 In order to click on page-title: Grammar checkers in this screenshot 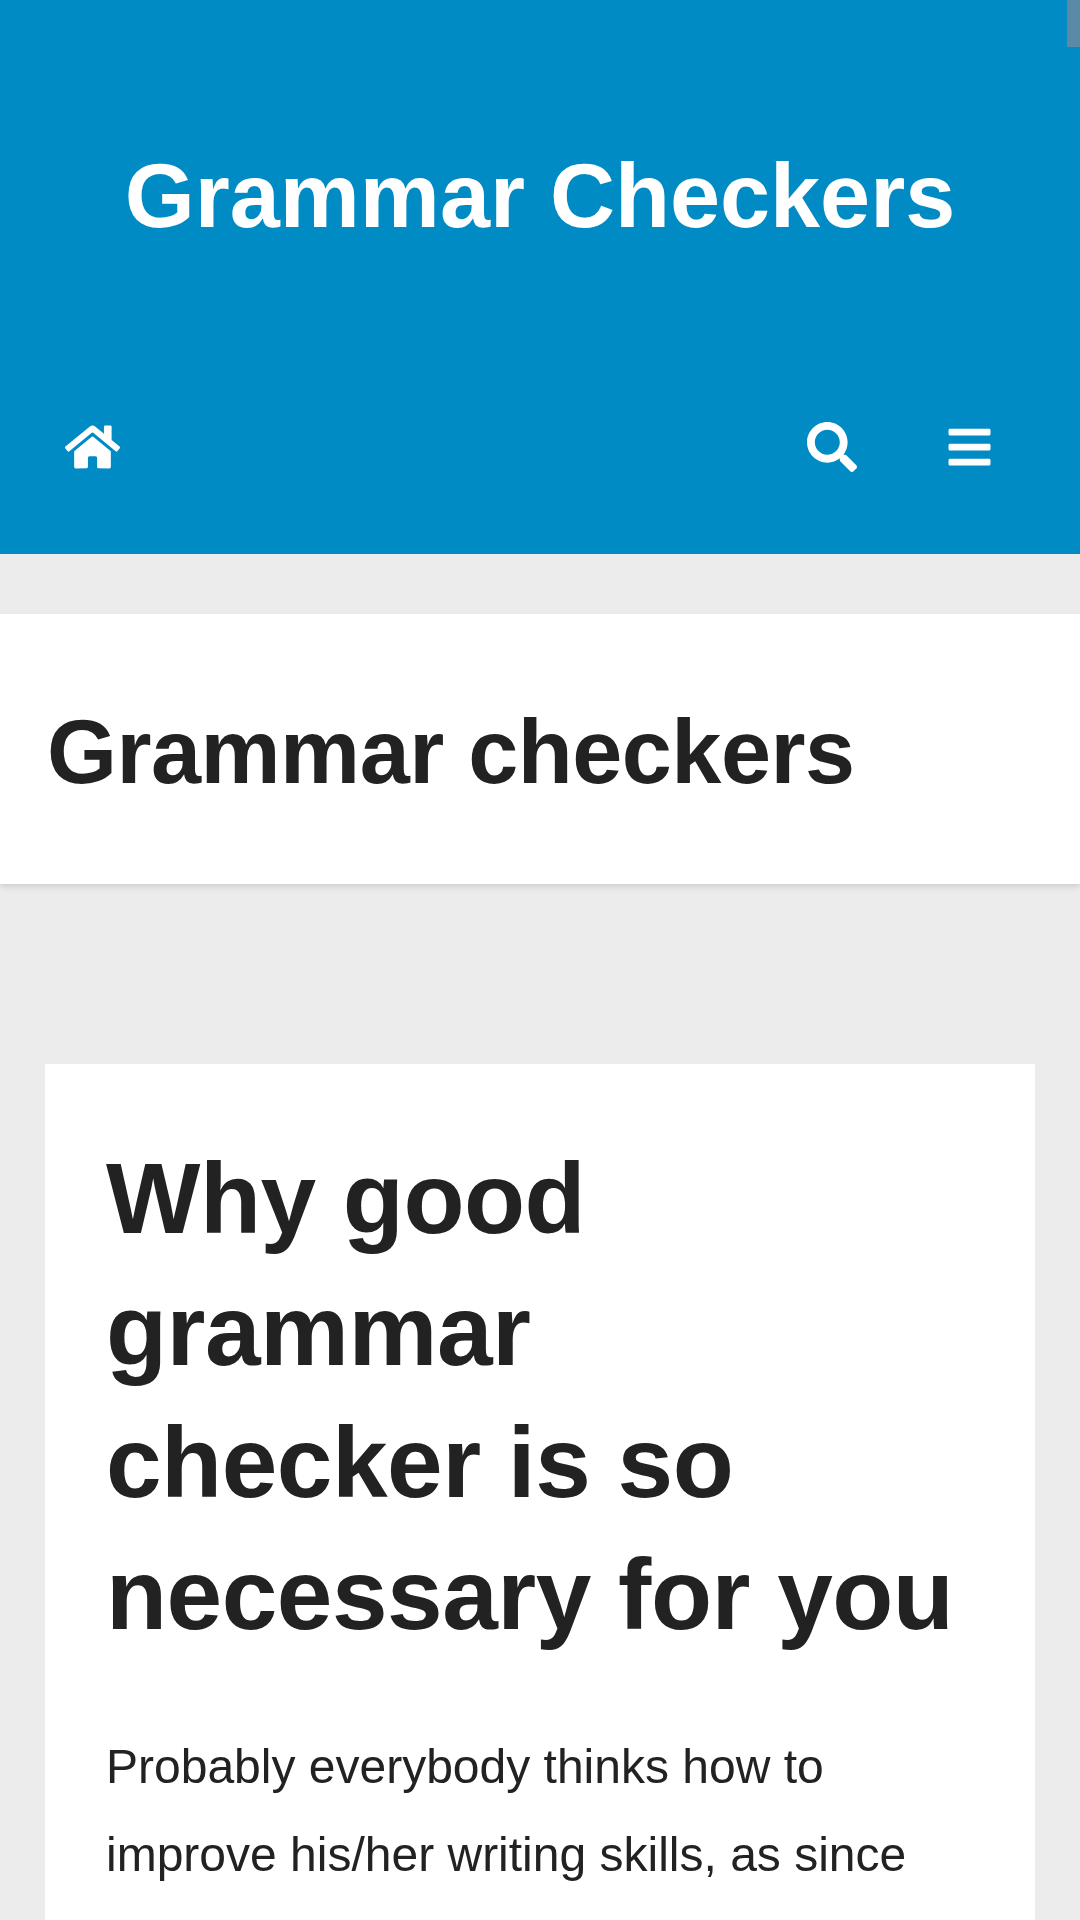, I will do `click(451, 752)`.